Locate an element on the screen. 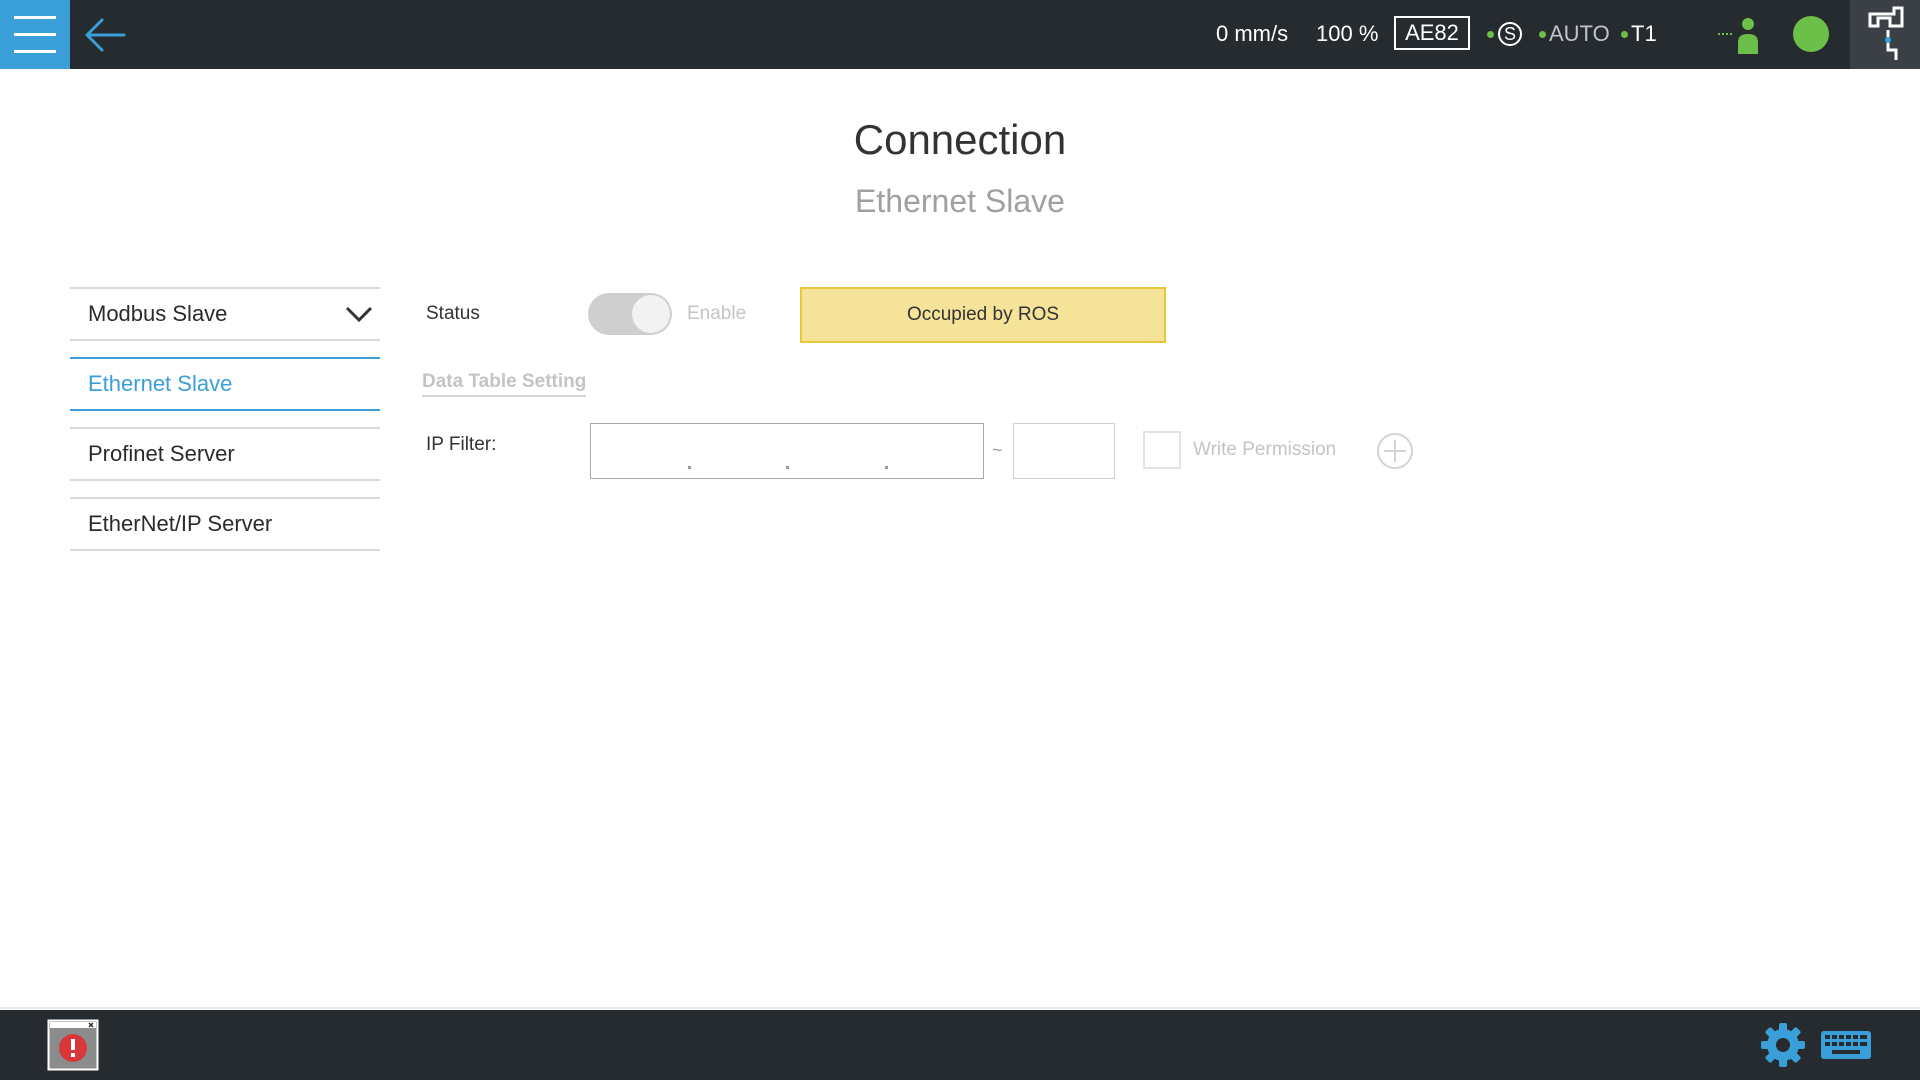 Image resolution: width=1920 pixels, height=1080 pixels. tool-button is located at coordinates (1885, 34).